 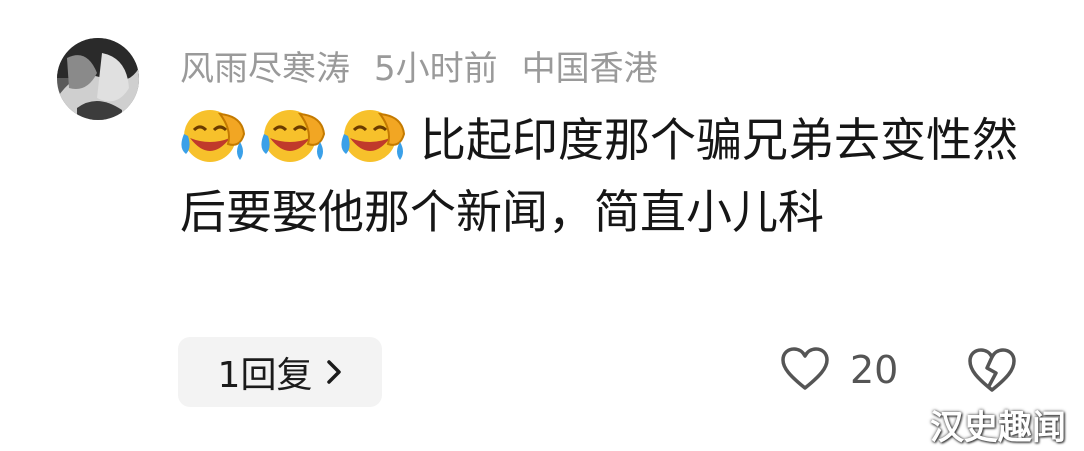 I want to click on chevron-right-icon, so click(x=334, y=372).